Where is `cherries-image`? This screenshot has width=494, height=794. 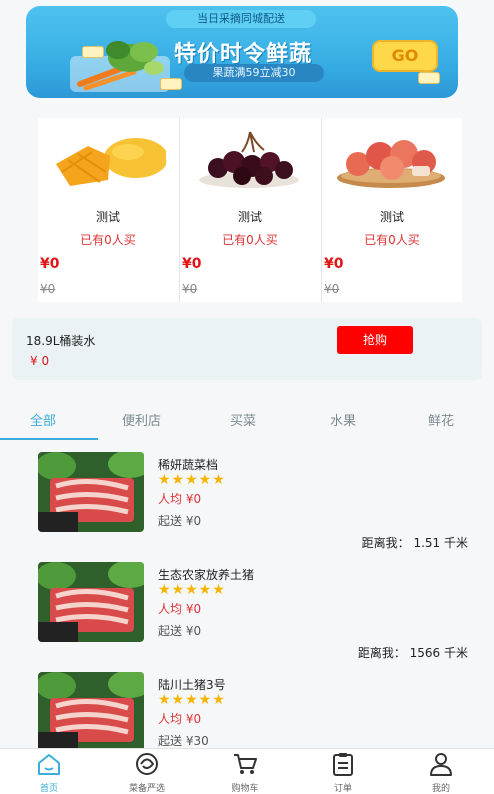 cherries-image is located at coordinates (249, 159).